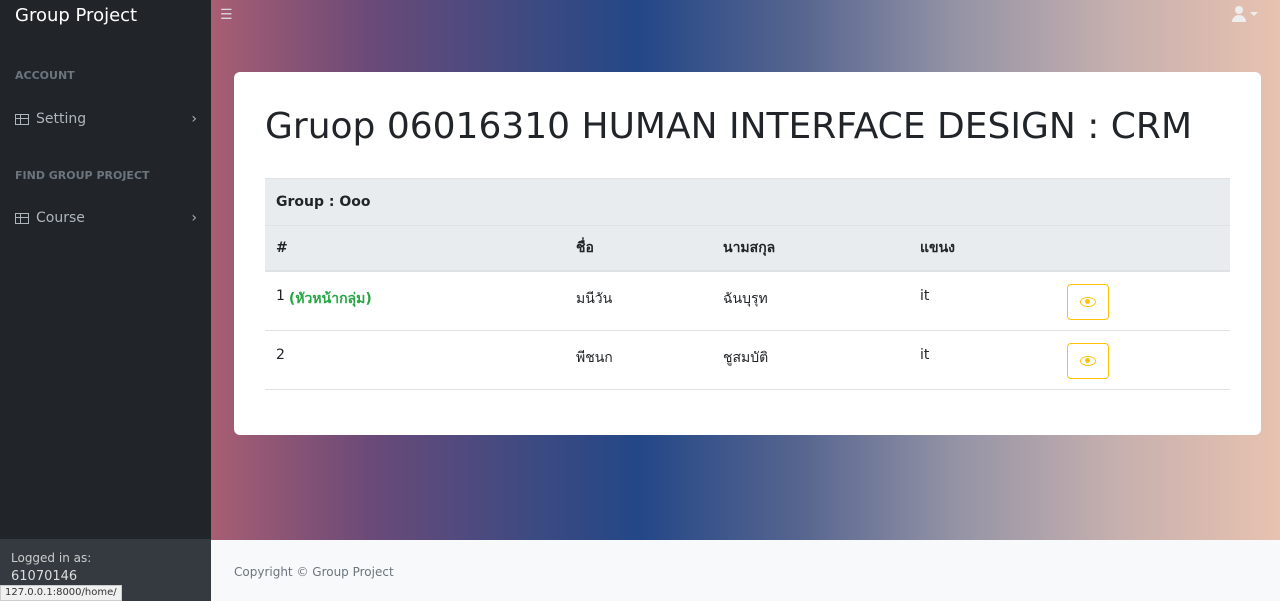 This screenshot has height=601, width=1280. What do you see at coordinates (594, 299) in the screenshot?
I see `first-name: มนีวัน` at bounding box center [594, 299].